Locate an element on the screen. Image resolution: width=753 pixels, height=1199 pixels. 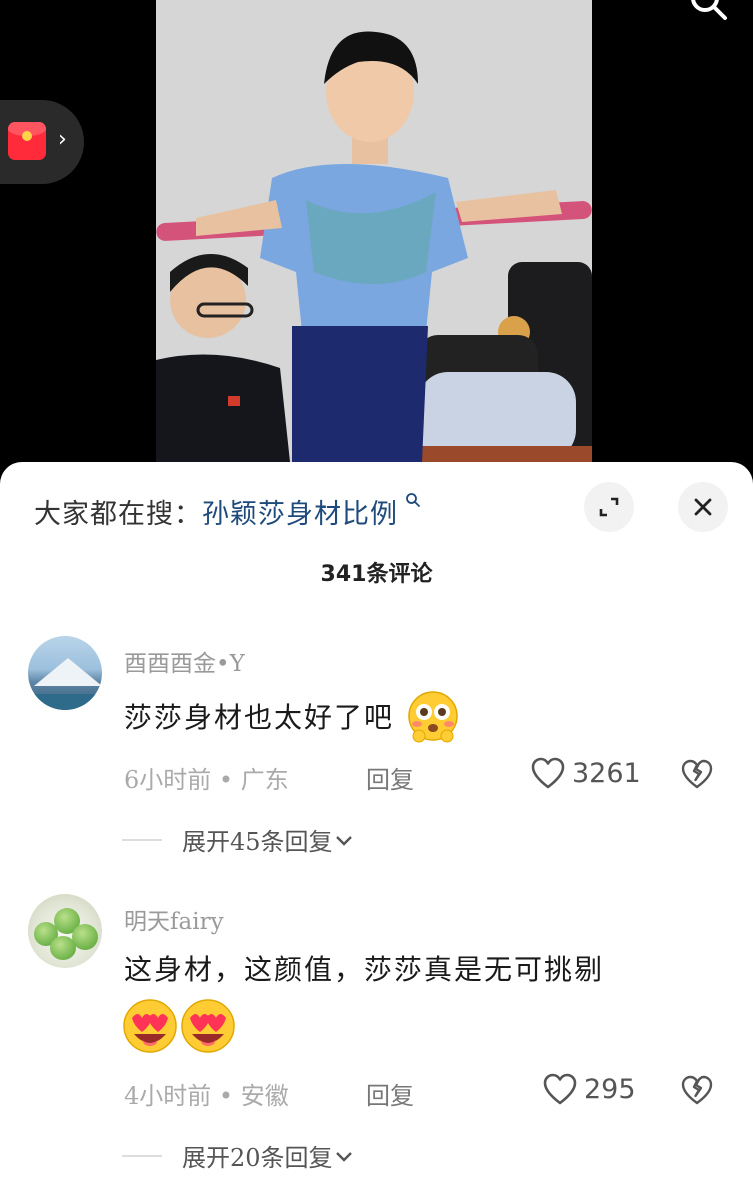
comment-time: 4小时前 is located at coordinates (168, 1096).